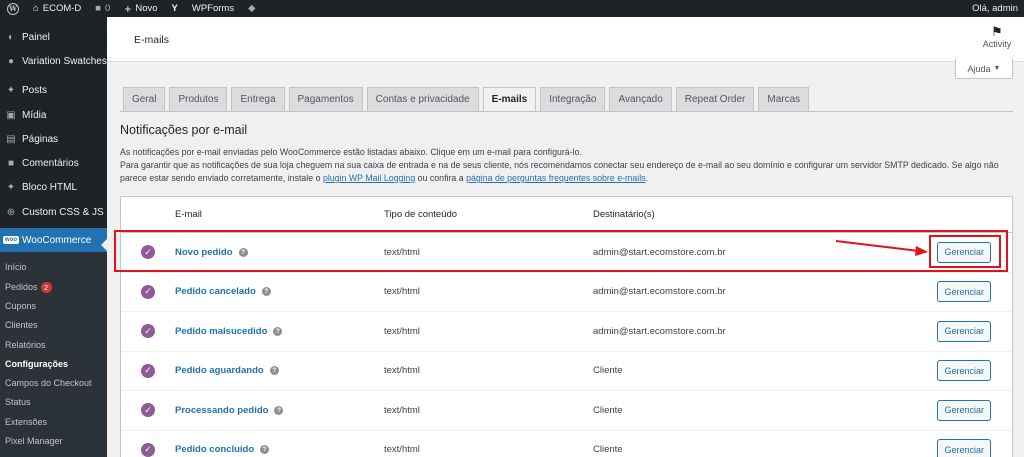 The height and width of the screenshot is (457, 1024). I want to click on submenu-item-pixel-manager: Pixel Manager, so click(53, 441).